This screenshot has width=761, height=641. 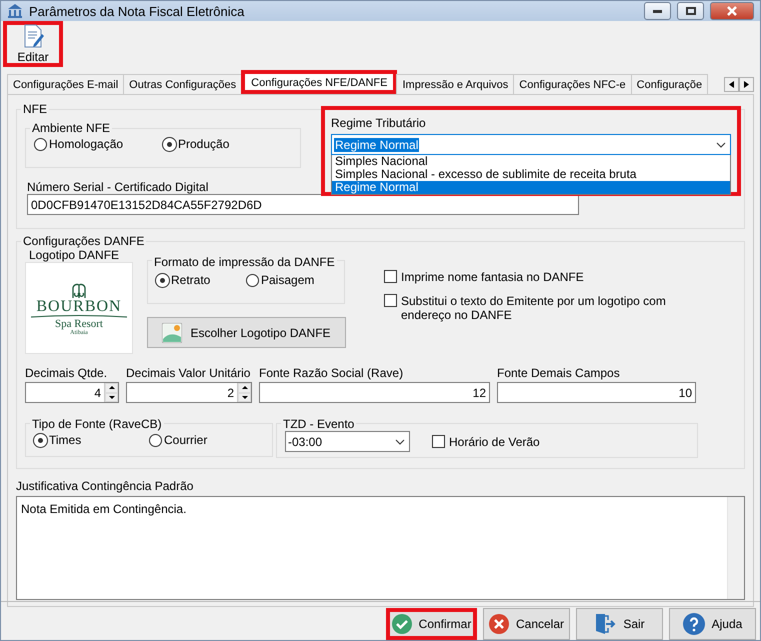 I want to click on field-label: Número Serial - Certificado Digital, so click(x=117, y=187).